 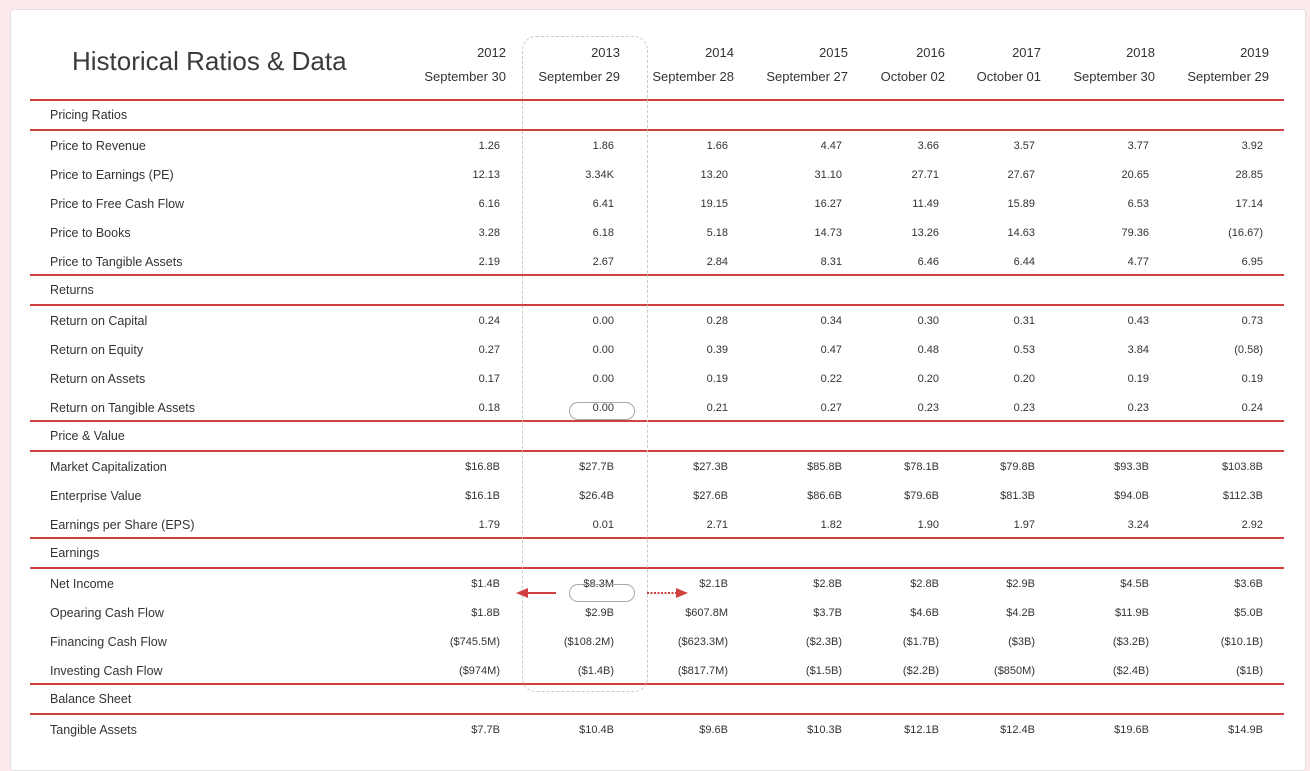 I want to click on row-value: 0.21, so click(x=717, y=408).